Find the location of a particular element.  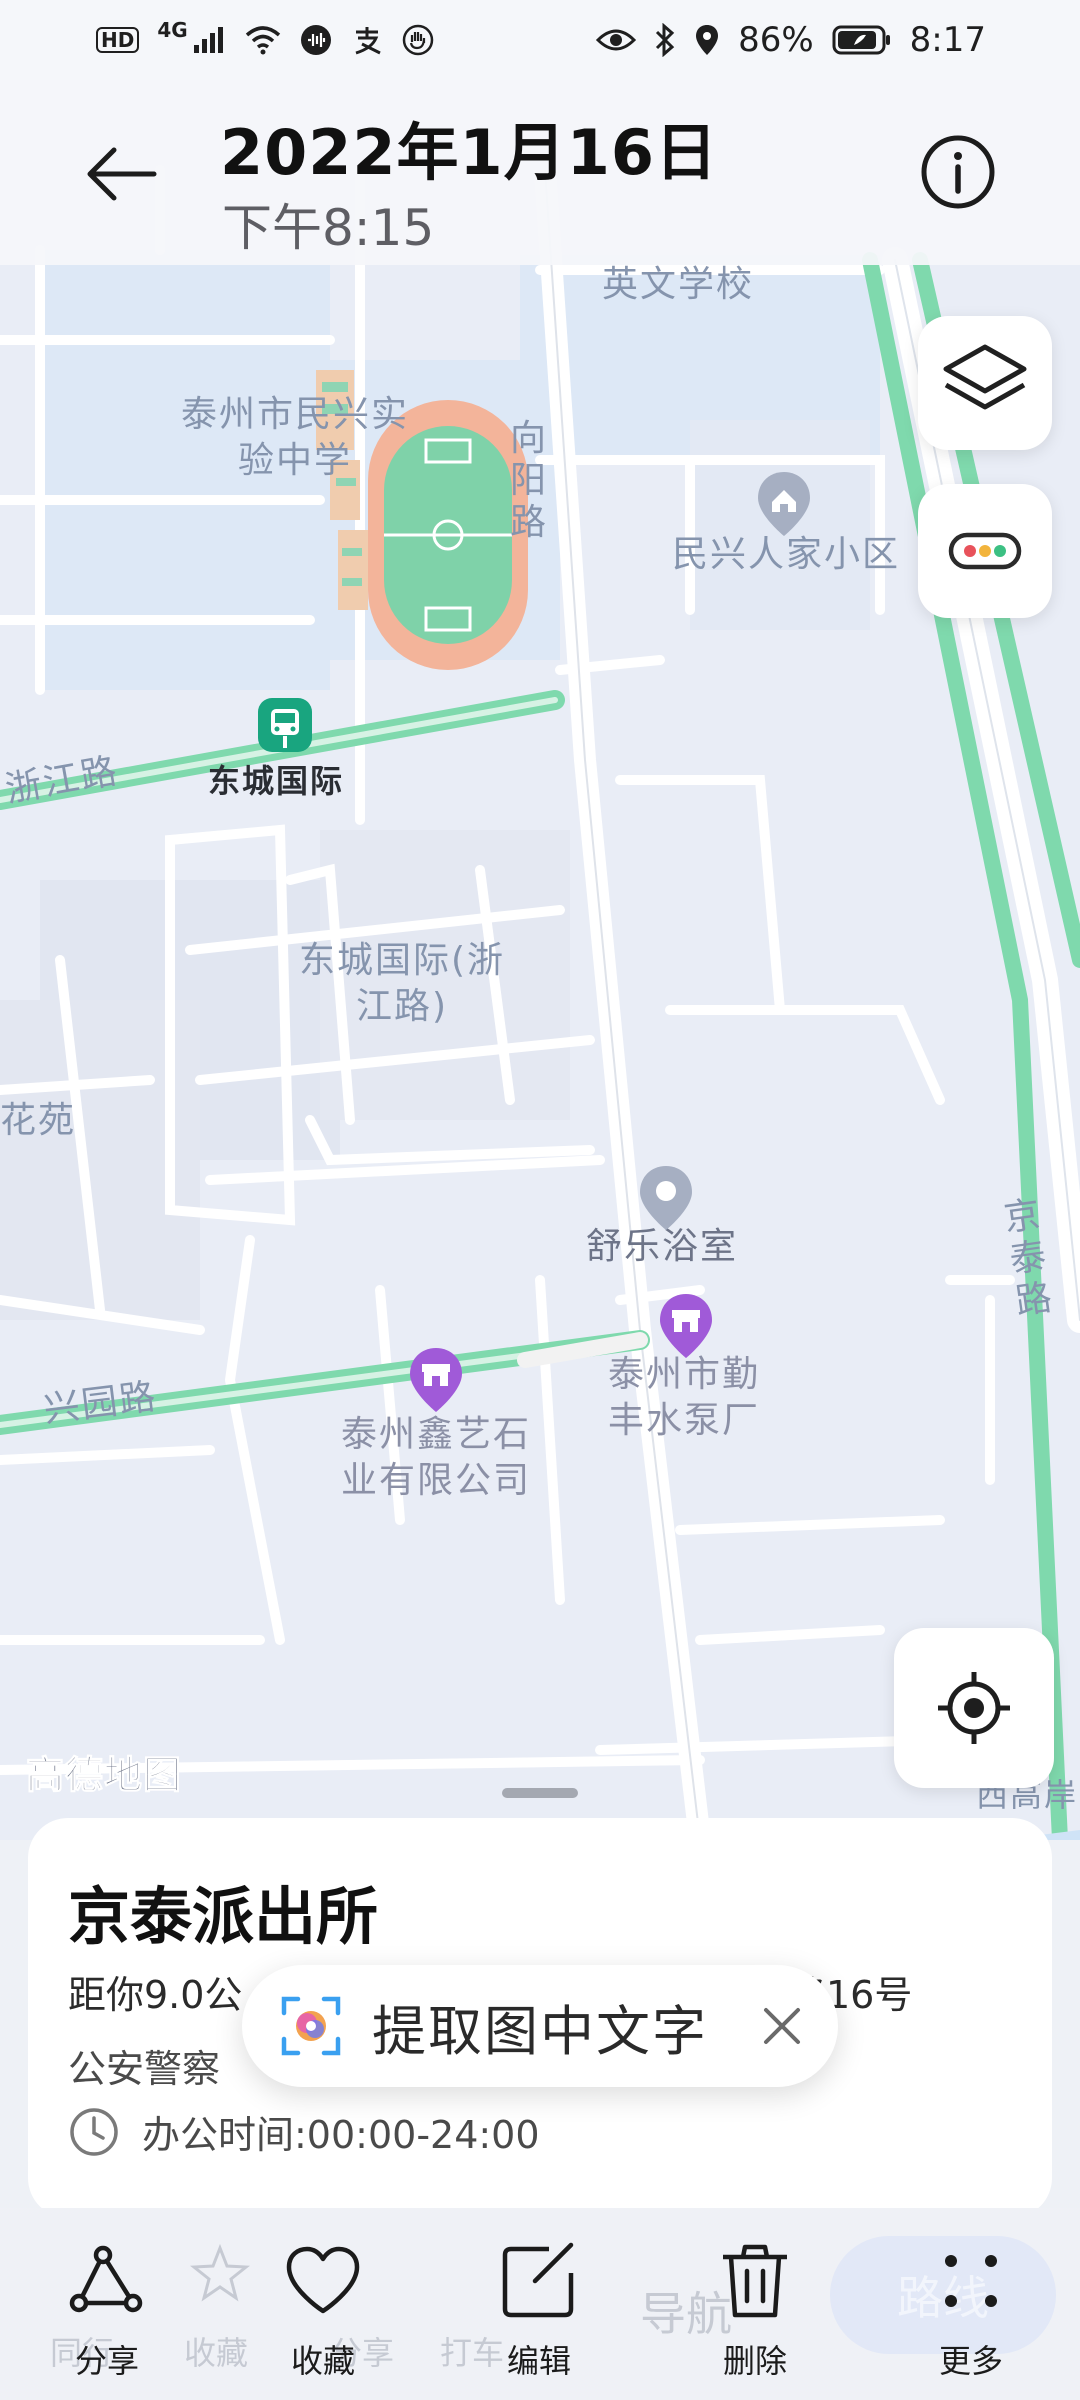

map-label-xiangyang-road: 向阳路 is located at coordinates (527, 480).